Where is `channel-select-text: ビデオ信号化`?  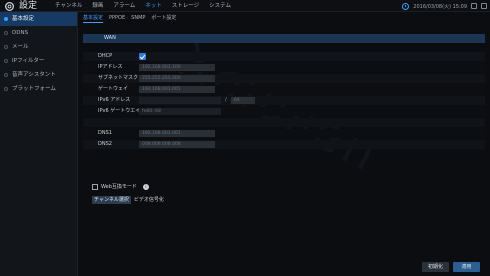
channel-select-text: ビデオ信号化 is located at coordinates (148, 200).